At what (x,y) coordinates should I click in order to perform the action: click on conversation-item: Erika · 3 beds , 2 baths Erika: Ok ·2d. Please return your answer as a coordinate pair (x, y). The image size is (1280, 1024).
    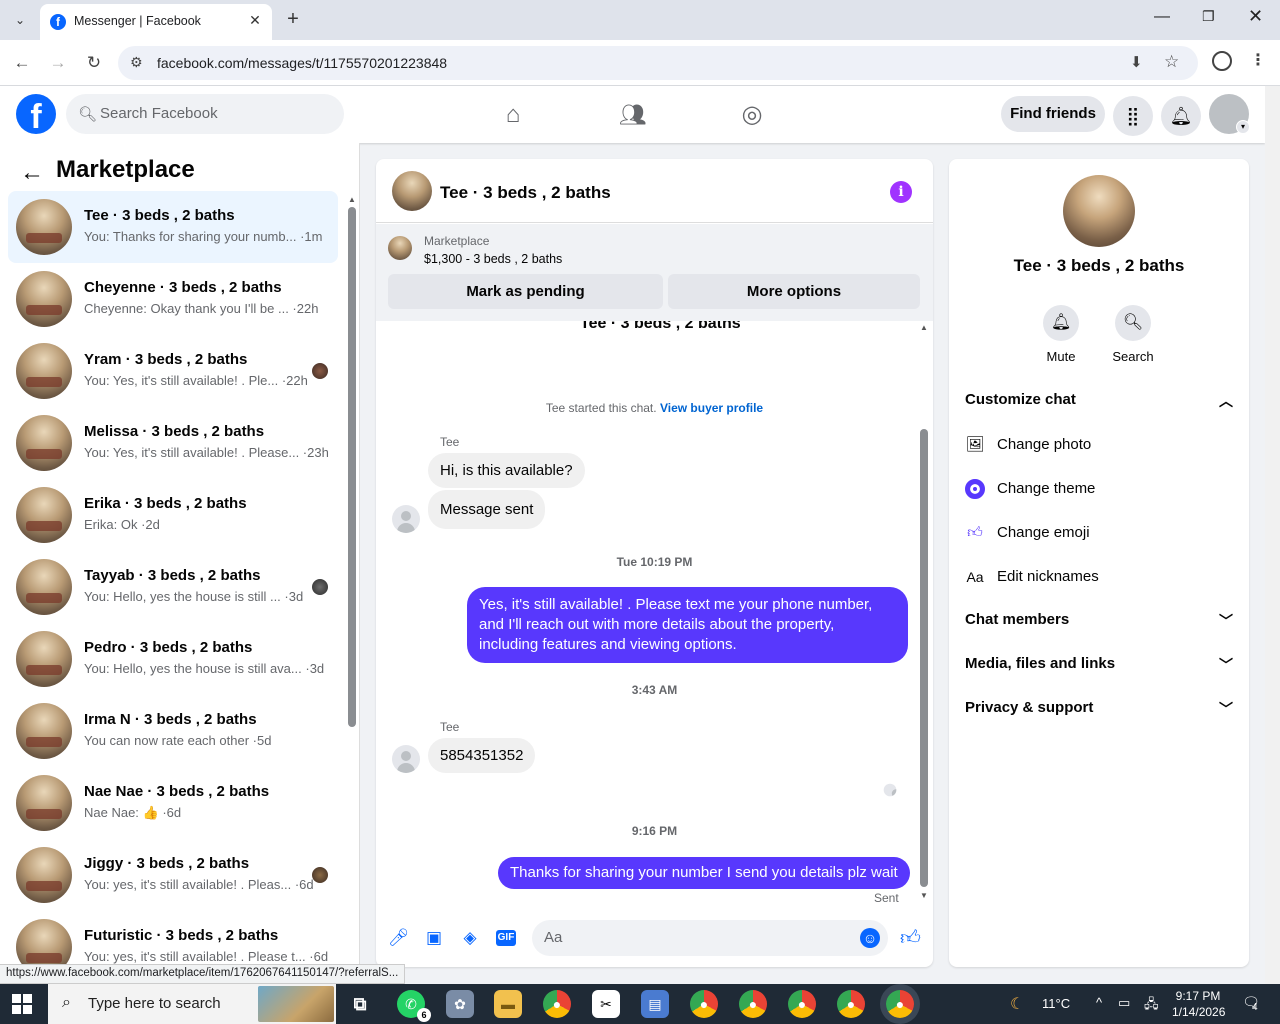
    Looking at the image, I should click on (173, 515).